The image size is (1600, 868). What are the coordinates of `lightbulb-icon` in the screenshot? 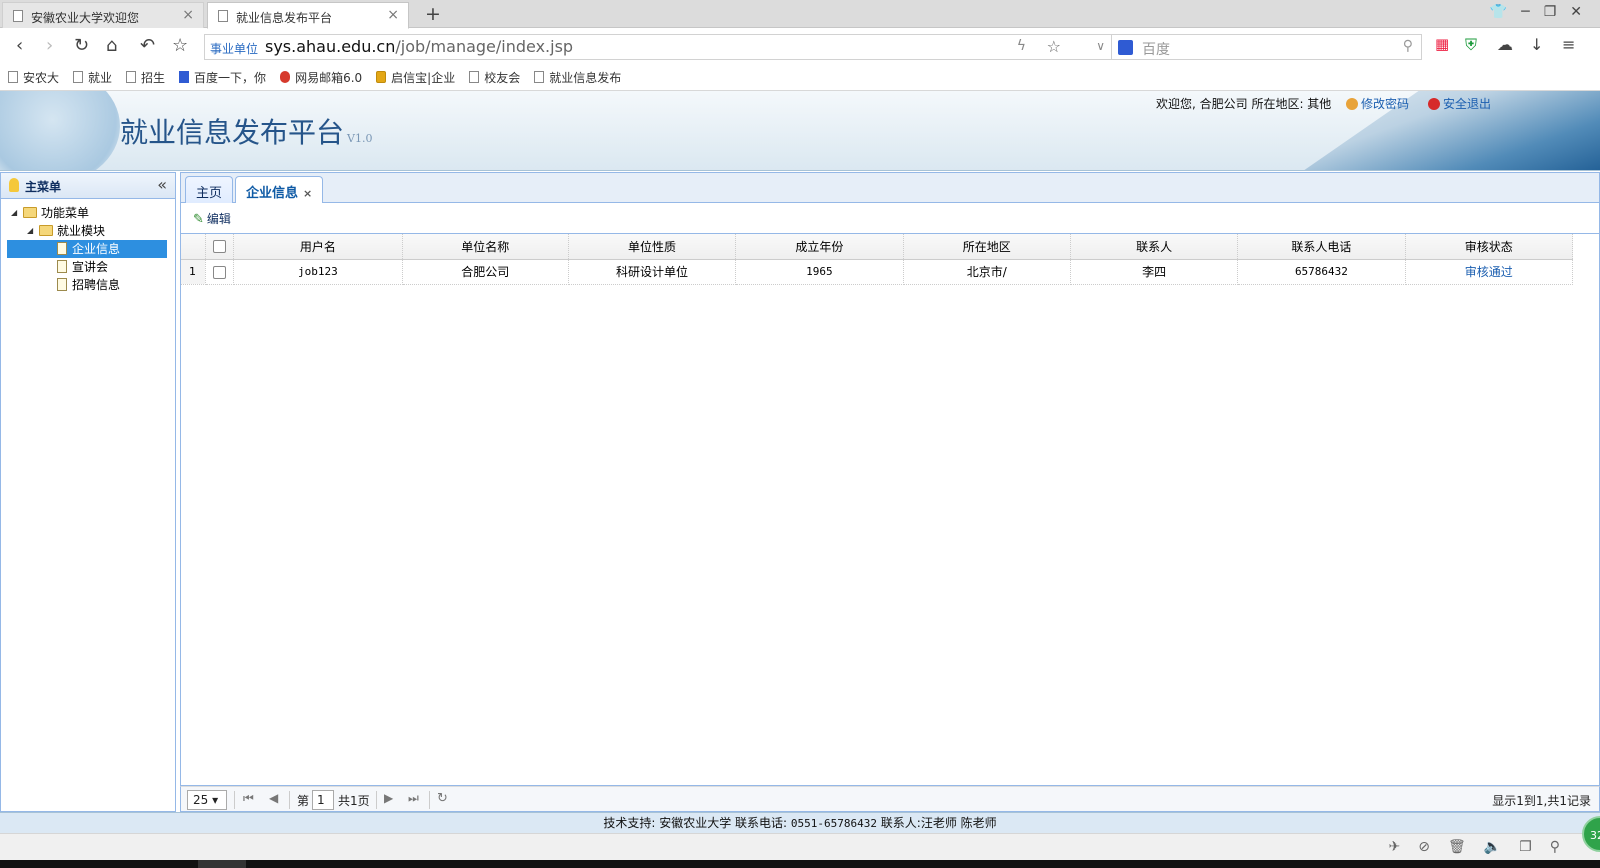 It's located at (14, 185).